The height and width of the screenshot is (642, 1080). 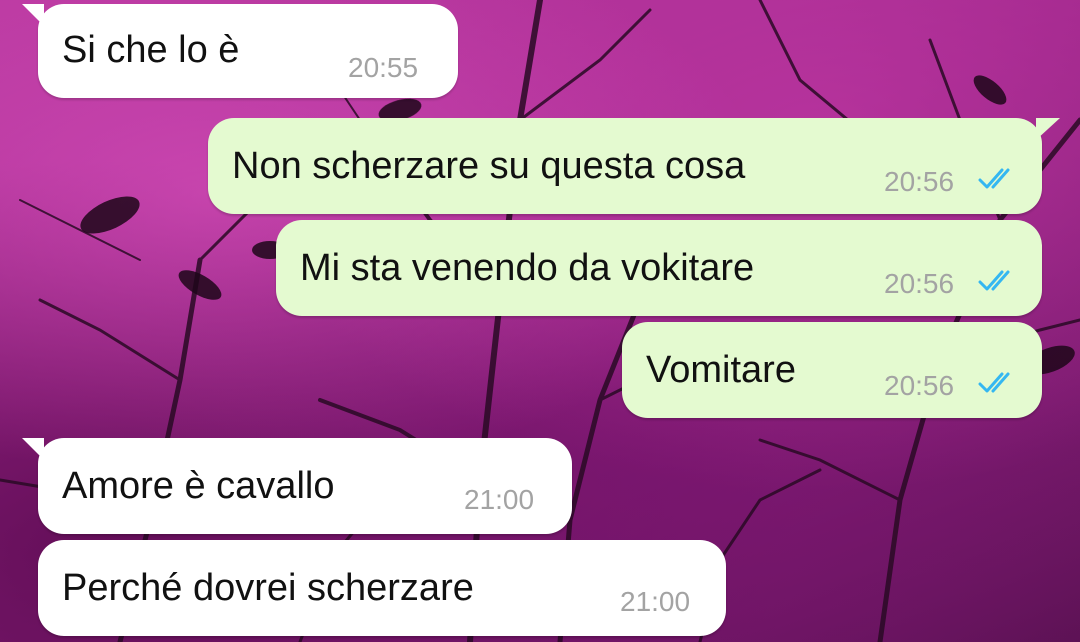 I want to click on message-text: Non scherzare su questa cosa, so click(x=489, y=166).